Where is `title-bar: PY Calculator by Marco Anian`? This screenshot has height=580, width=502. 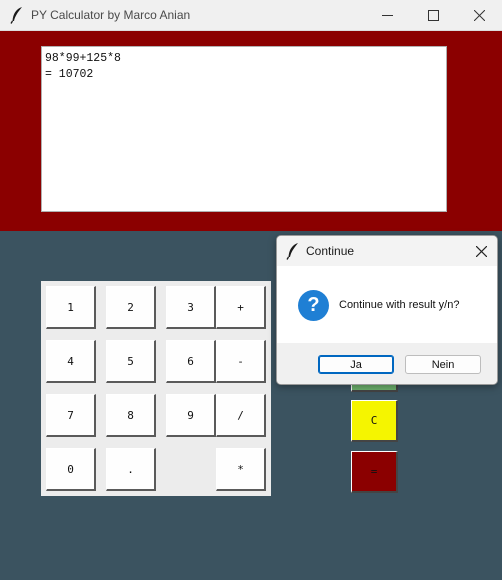 title-bar: PY Calculator by Marco Anian is located at coordinates (251, 15).